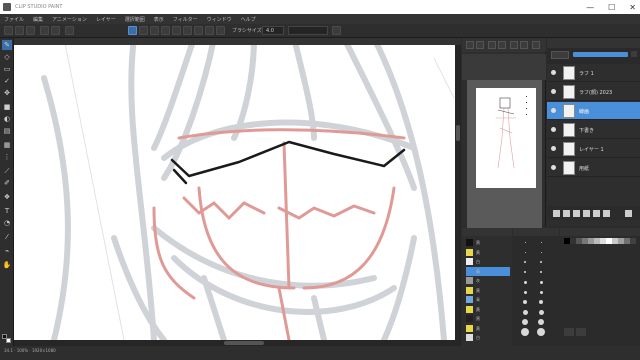 This screenshot has height=360, width=640. I want to click on new-raster-layer-icon, so click(556, 213).